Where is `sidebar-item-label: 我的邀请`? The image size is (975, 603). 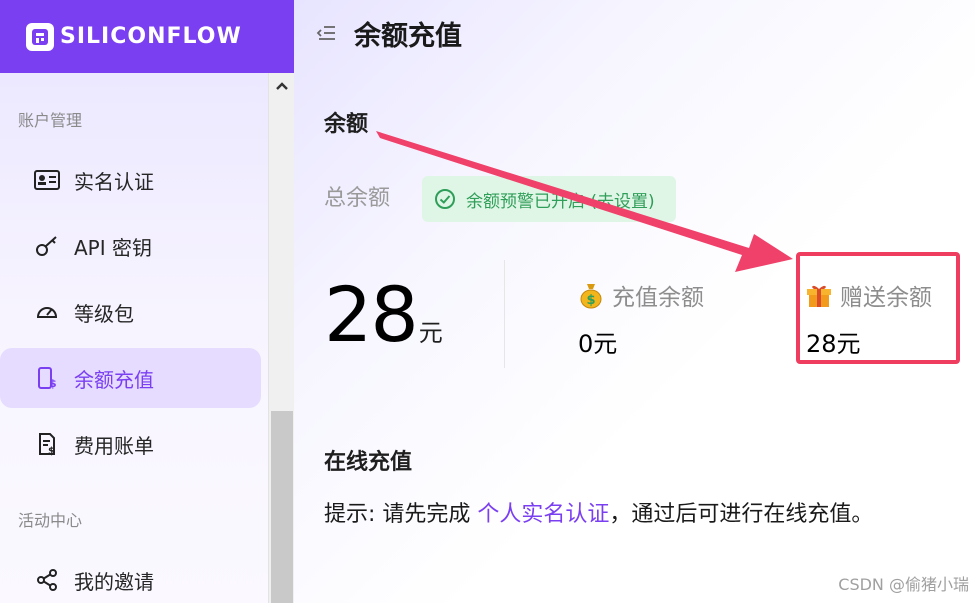 sidebar-item-label: 我的邀请 is located at coordinates (114, 581).